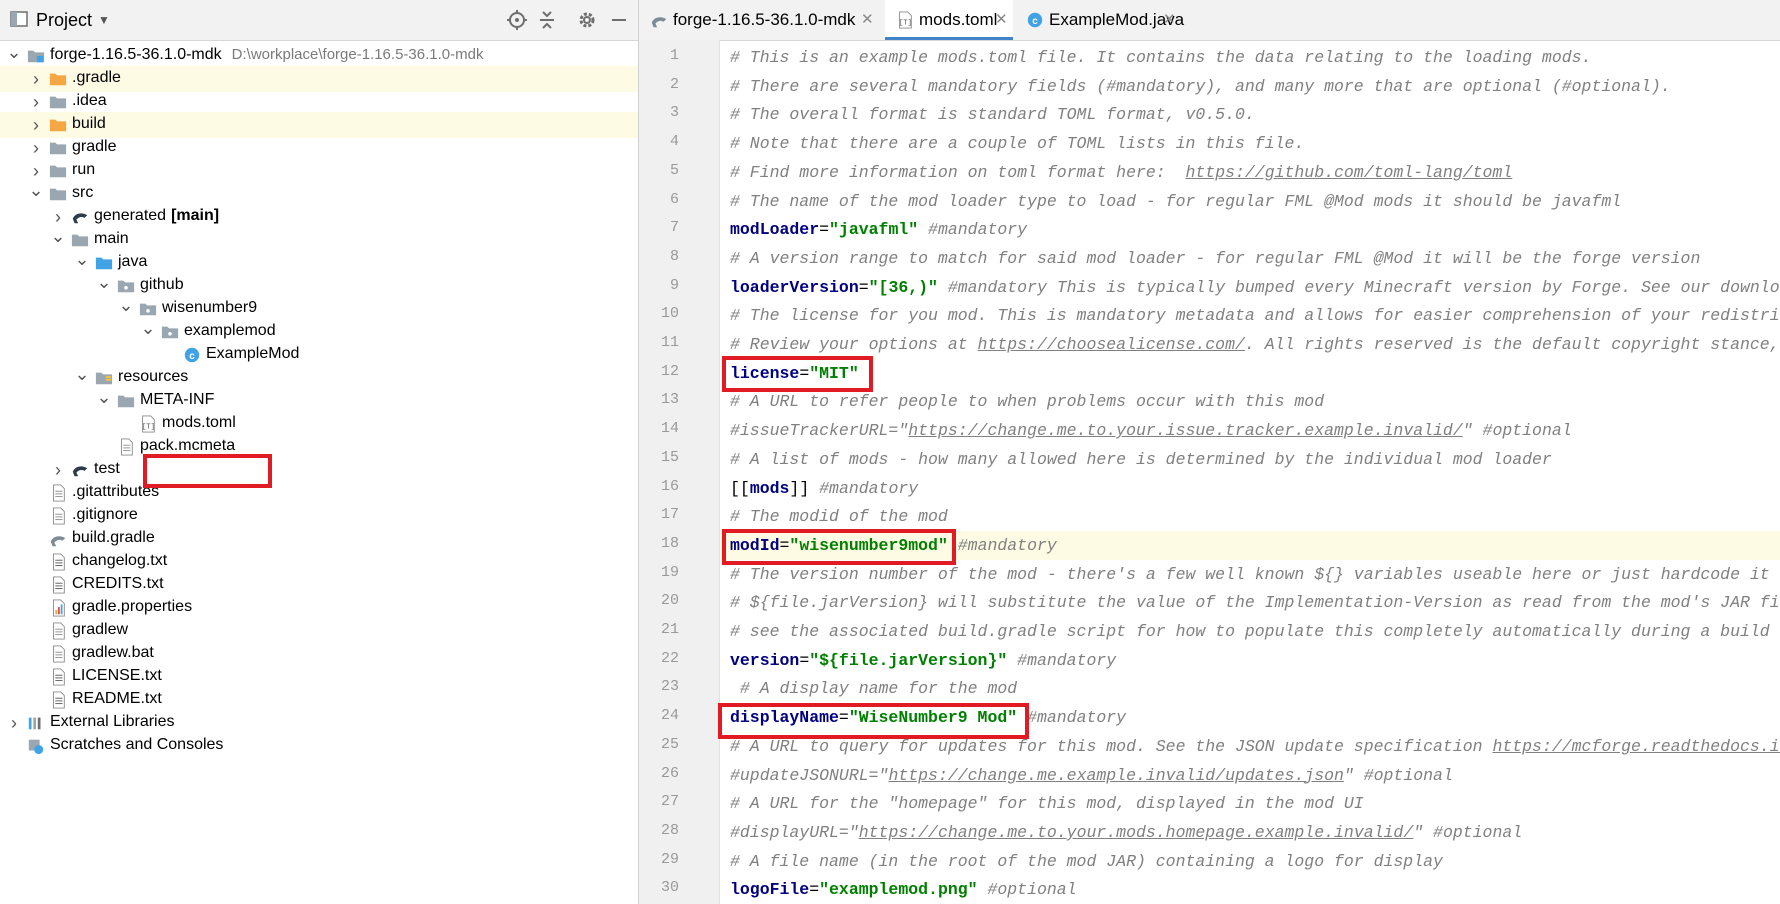 The image size is (1780, 904). I want to click on package-icon, so click(126, 286).